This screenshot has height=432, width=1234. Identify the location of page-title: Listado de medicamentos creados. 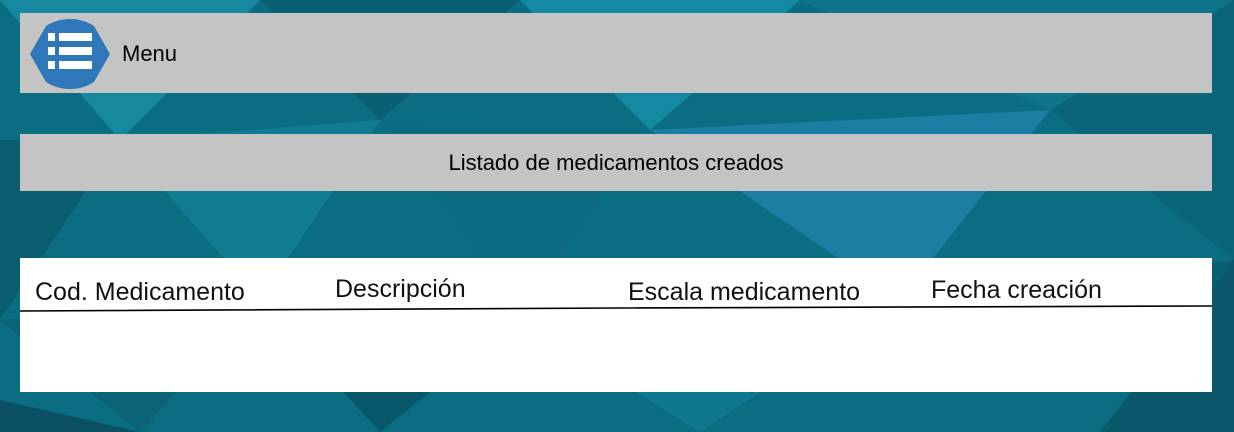
(616, 162).